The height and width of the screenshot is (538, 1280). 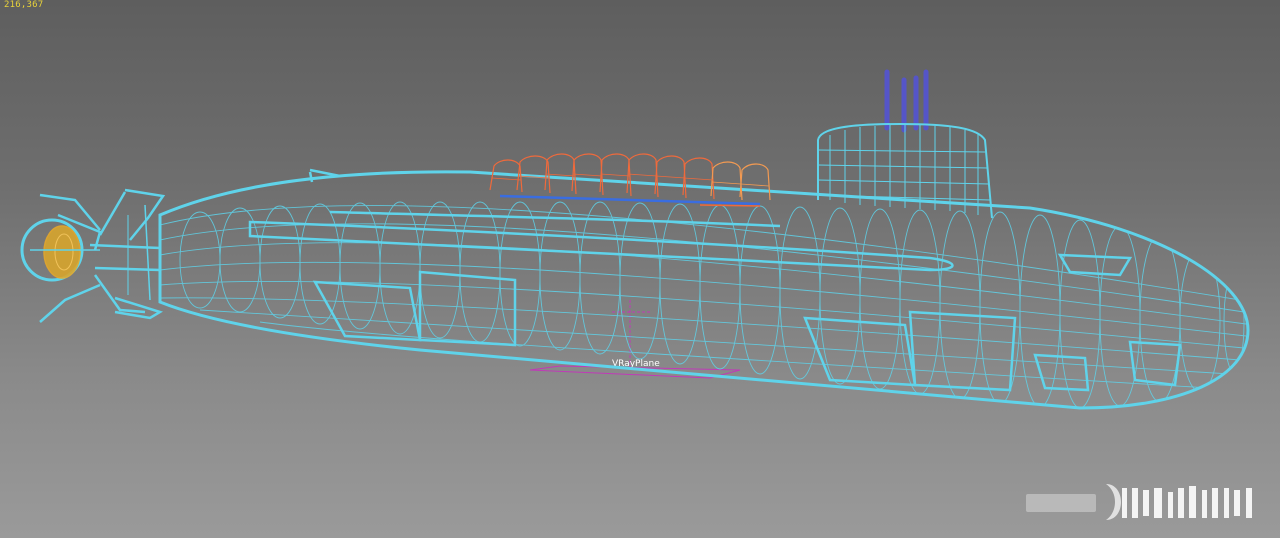 What do you see at coordinates (906, 101) in the screenshot?
I see `periscope-masts` at bounding box center [906, 101].